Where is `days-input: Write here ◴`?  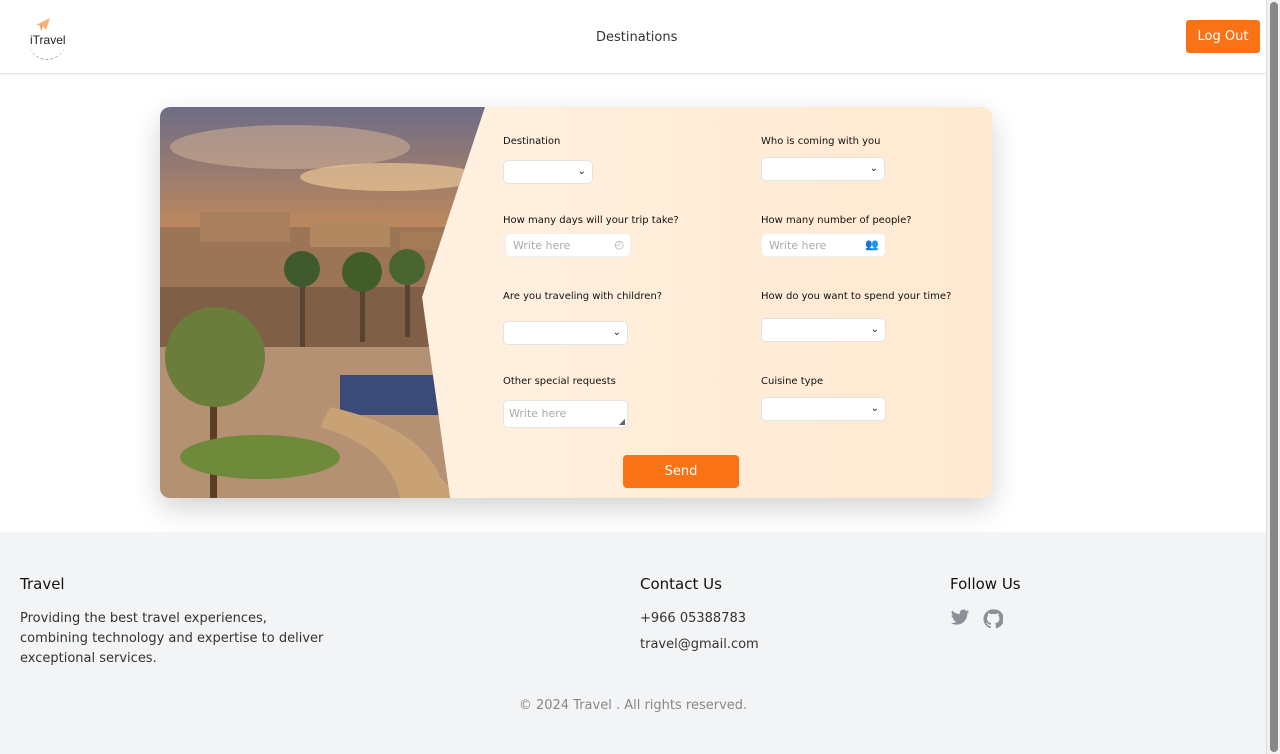
days-input: Write here ◴ is located at coordinates (568, 245).